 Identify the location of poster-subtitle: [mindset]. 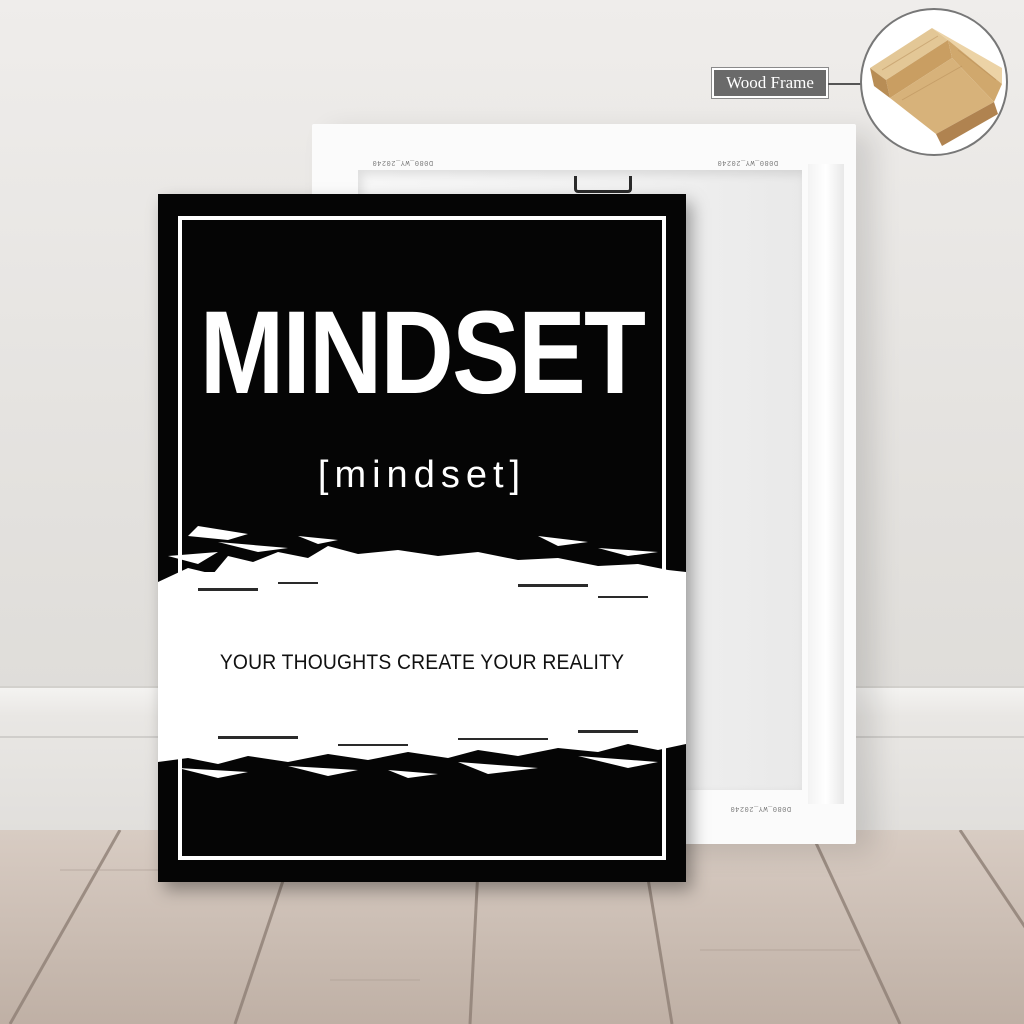
(422, 475).